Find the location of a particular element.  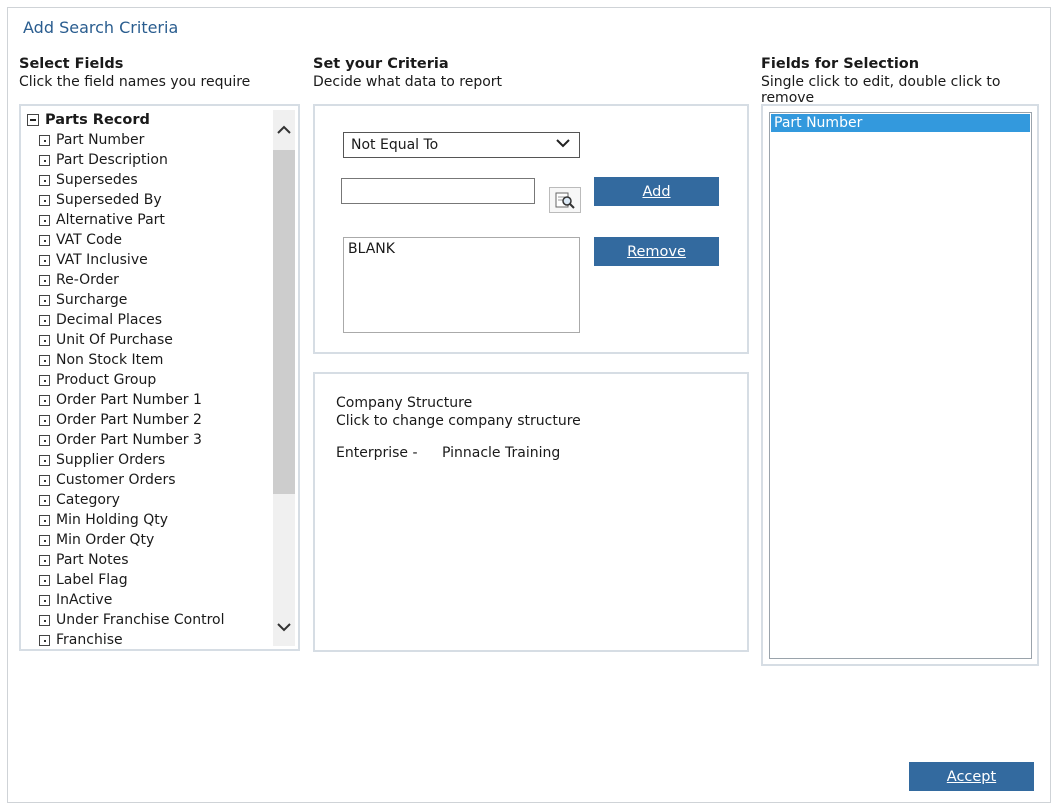

criteria-values-list: BLANK is located at coordinates (461, 285).